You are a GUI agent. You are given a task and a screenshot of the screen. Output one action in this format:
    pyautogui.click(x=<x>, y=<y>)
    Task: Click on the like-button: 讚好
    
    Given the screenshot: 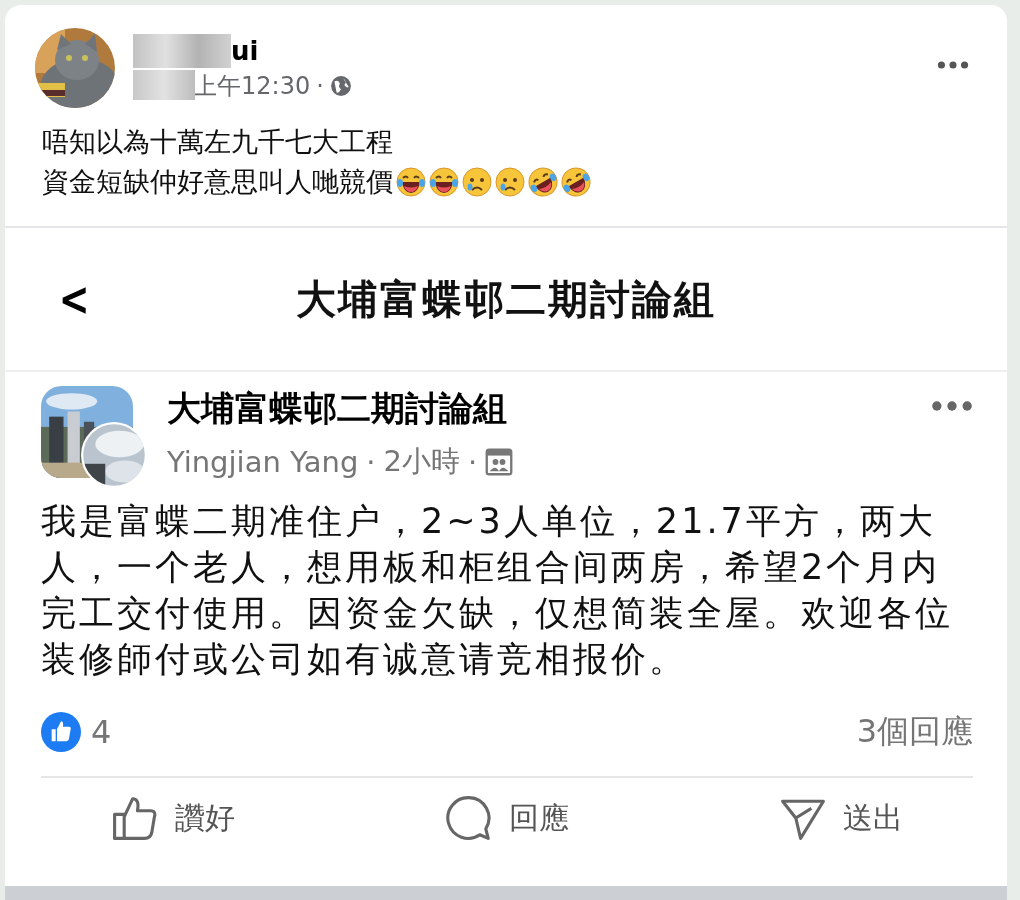 What is the action you would take?
    pyautogui.click(x=173, y=818)
    